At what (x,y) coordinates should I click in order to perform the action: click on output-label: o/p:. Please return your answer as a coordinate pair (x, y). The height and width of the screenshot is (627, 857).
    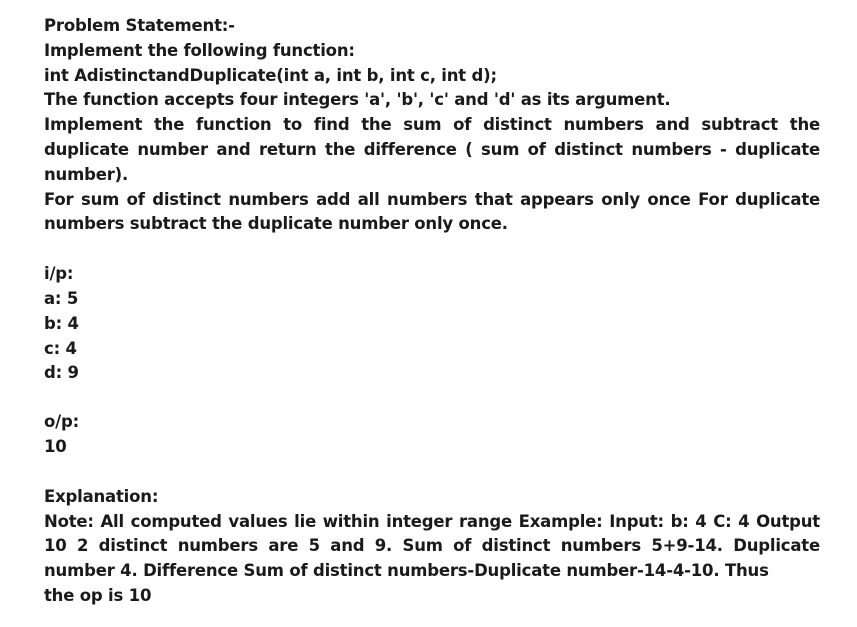
    Looking at the image, I should click on (61, 422).